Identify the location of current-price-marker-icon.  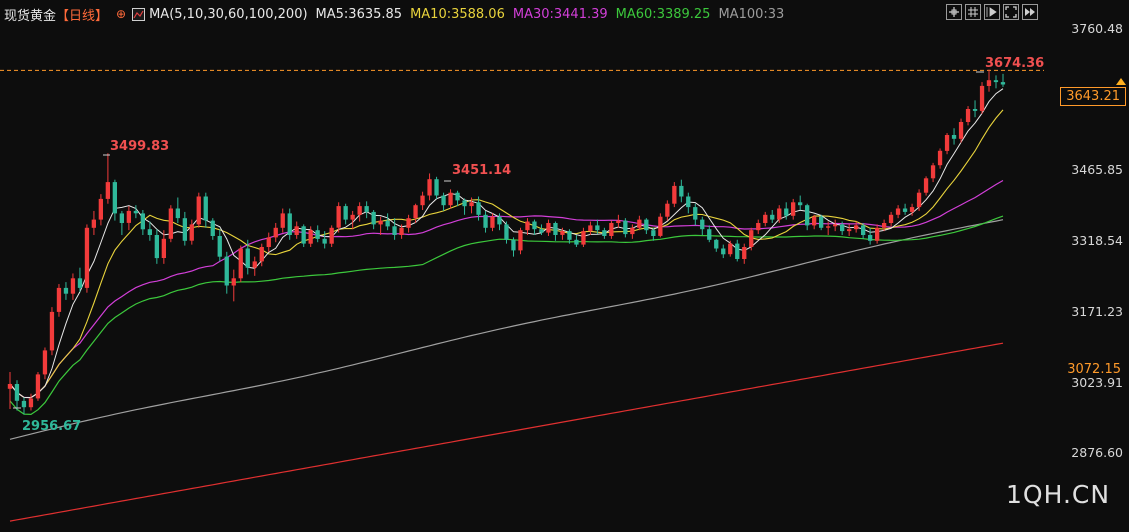
(1121, 81).